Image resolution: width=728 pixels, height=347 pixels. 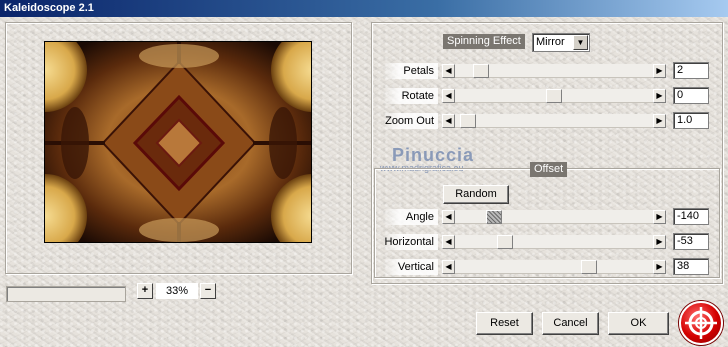 What do you see at coordinates (504, 323) in the screenshot?
I see `reset-button: Reset` at bounding box center [504, 323].